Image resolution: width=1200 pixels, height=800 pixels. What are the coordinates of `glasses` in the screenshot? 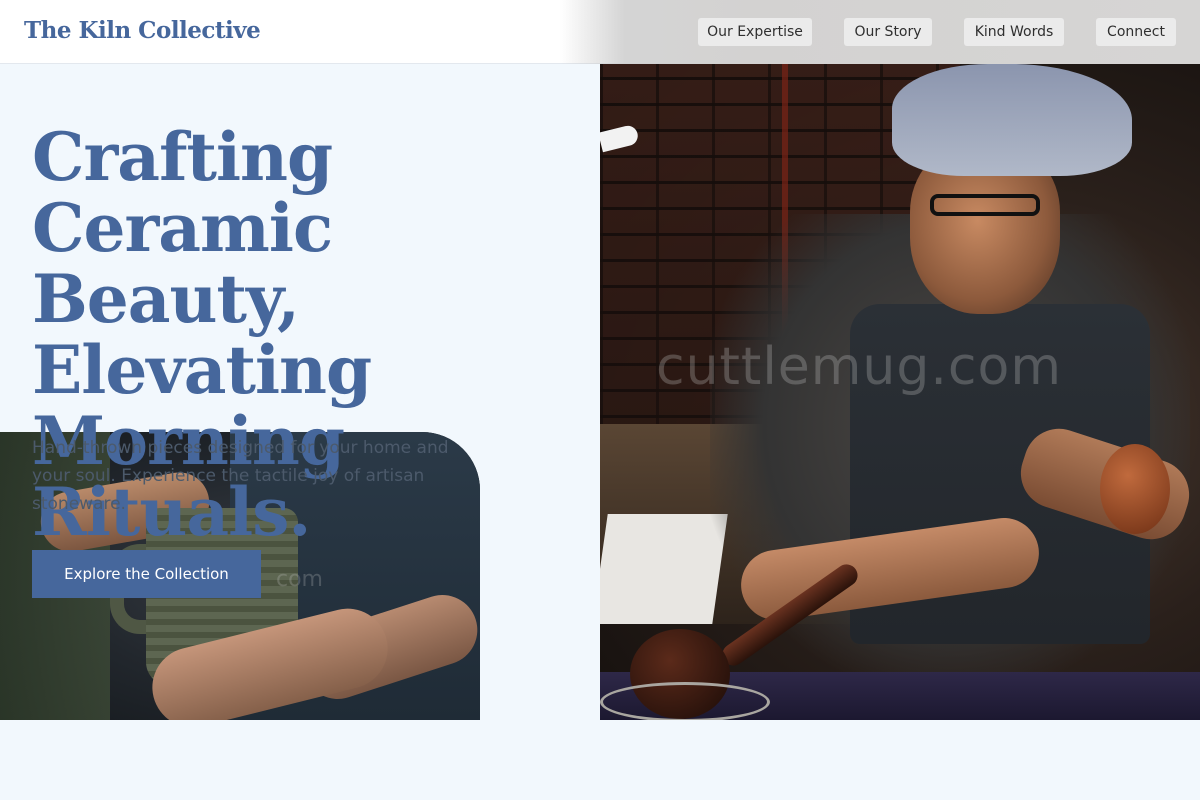 It's located at (985, 205).